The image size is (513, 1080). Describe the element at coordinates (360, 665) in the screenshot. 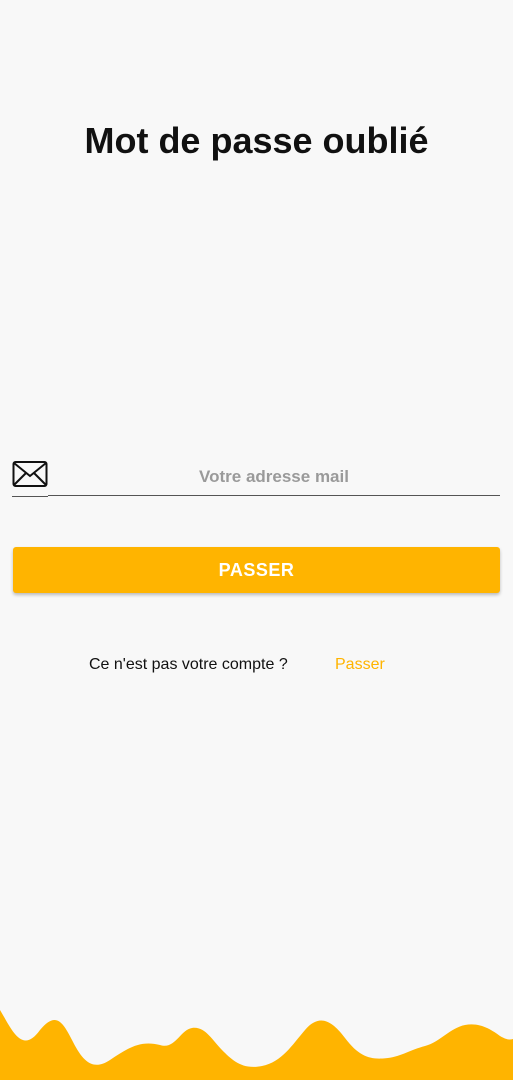

I see `passer-link: Passer` at that location.